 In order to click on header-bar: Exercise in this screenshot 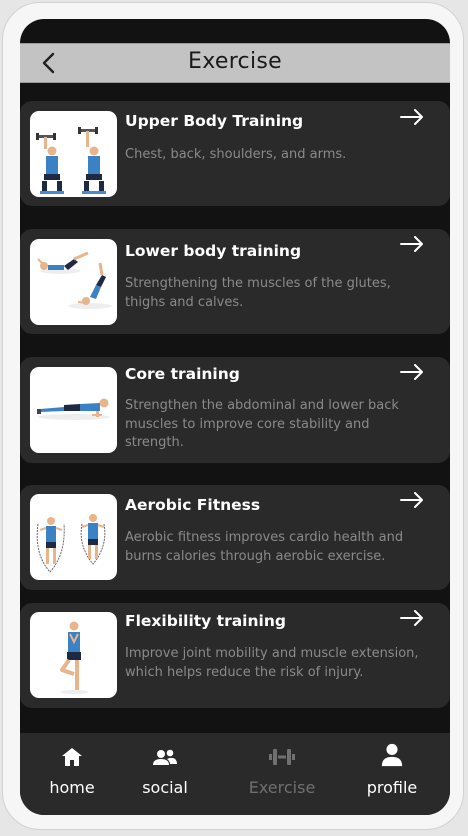, I will do `click(235, 63)`.